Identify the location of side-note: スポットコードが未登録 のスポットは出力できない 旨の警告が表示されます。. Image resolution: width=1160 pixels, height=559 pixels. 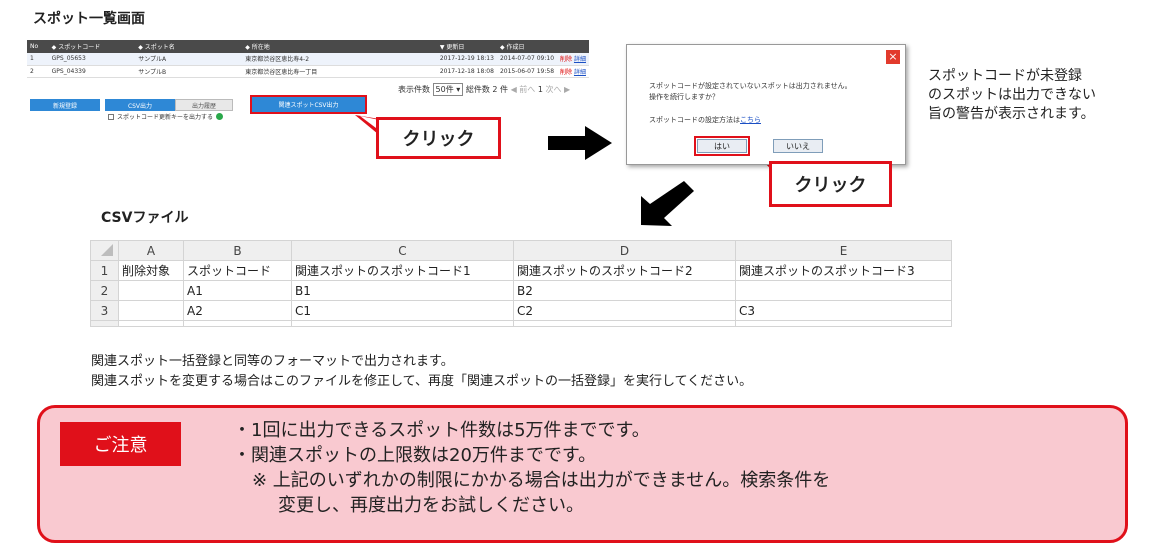
(1012, 95).